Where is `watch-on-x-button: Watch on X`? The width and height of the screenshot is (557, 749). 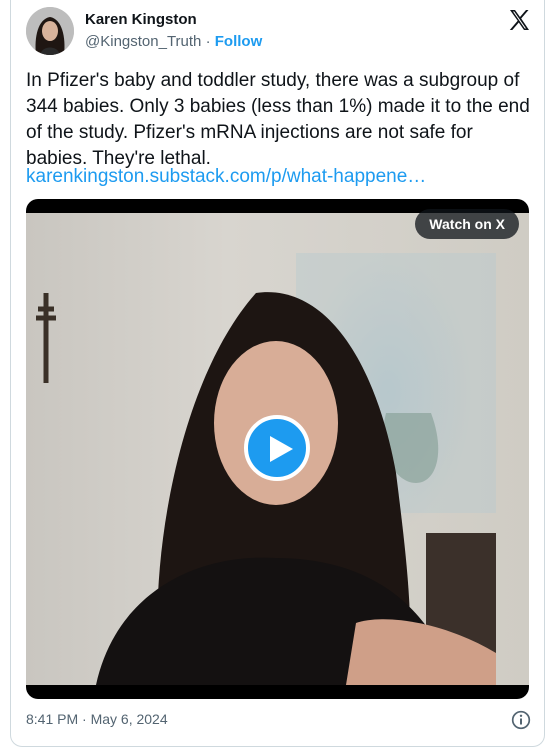 watch-on-x-button: Watch on X is located at coordinates (467, 224).